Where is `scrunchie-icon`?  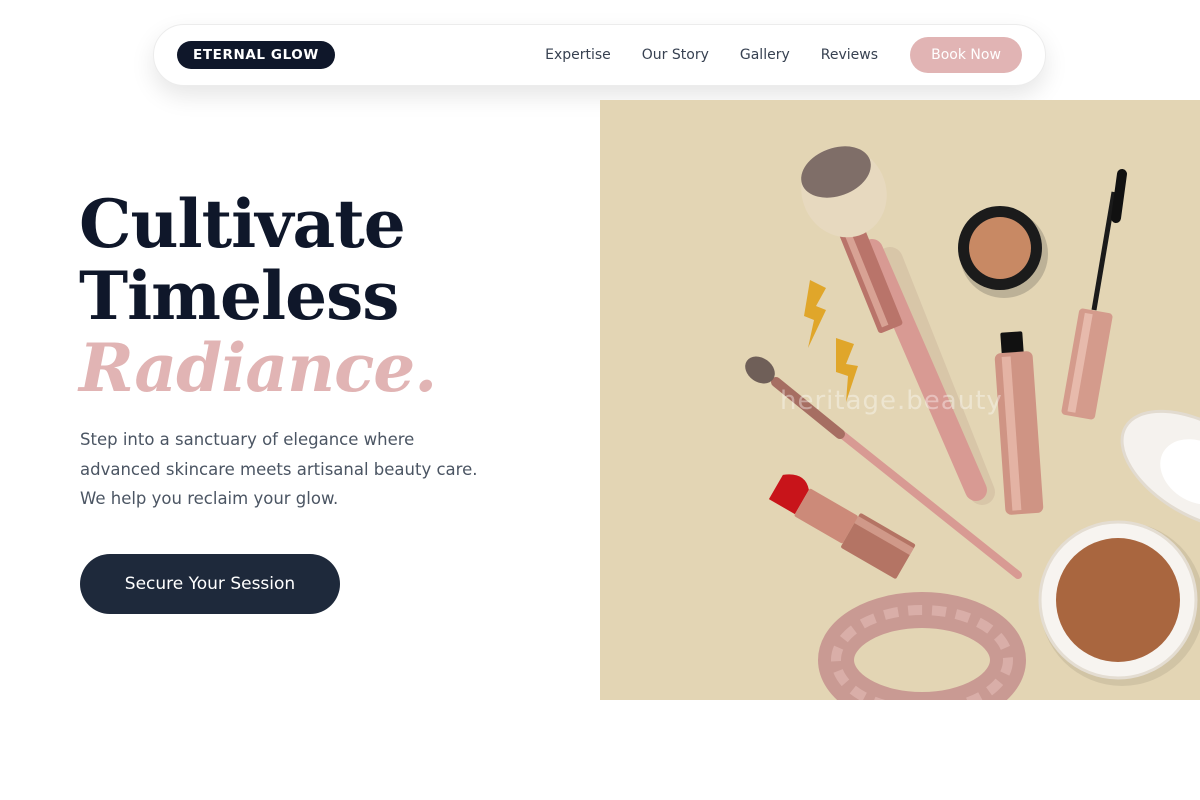
scrunchie-icon is located at coordinates (922, 646).